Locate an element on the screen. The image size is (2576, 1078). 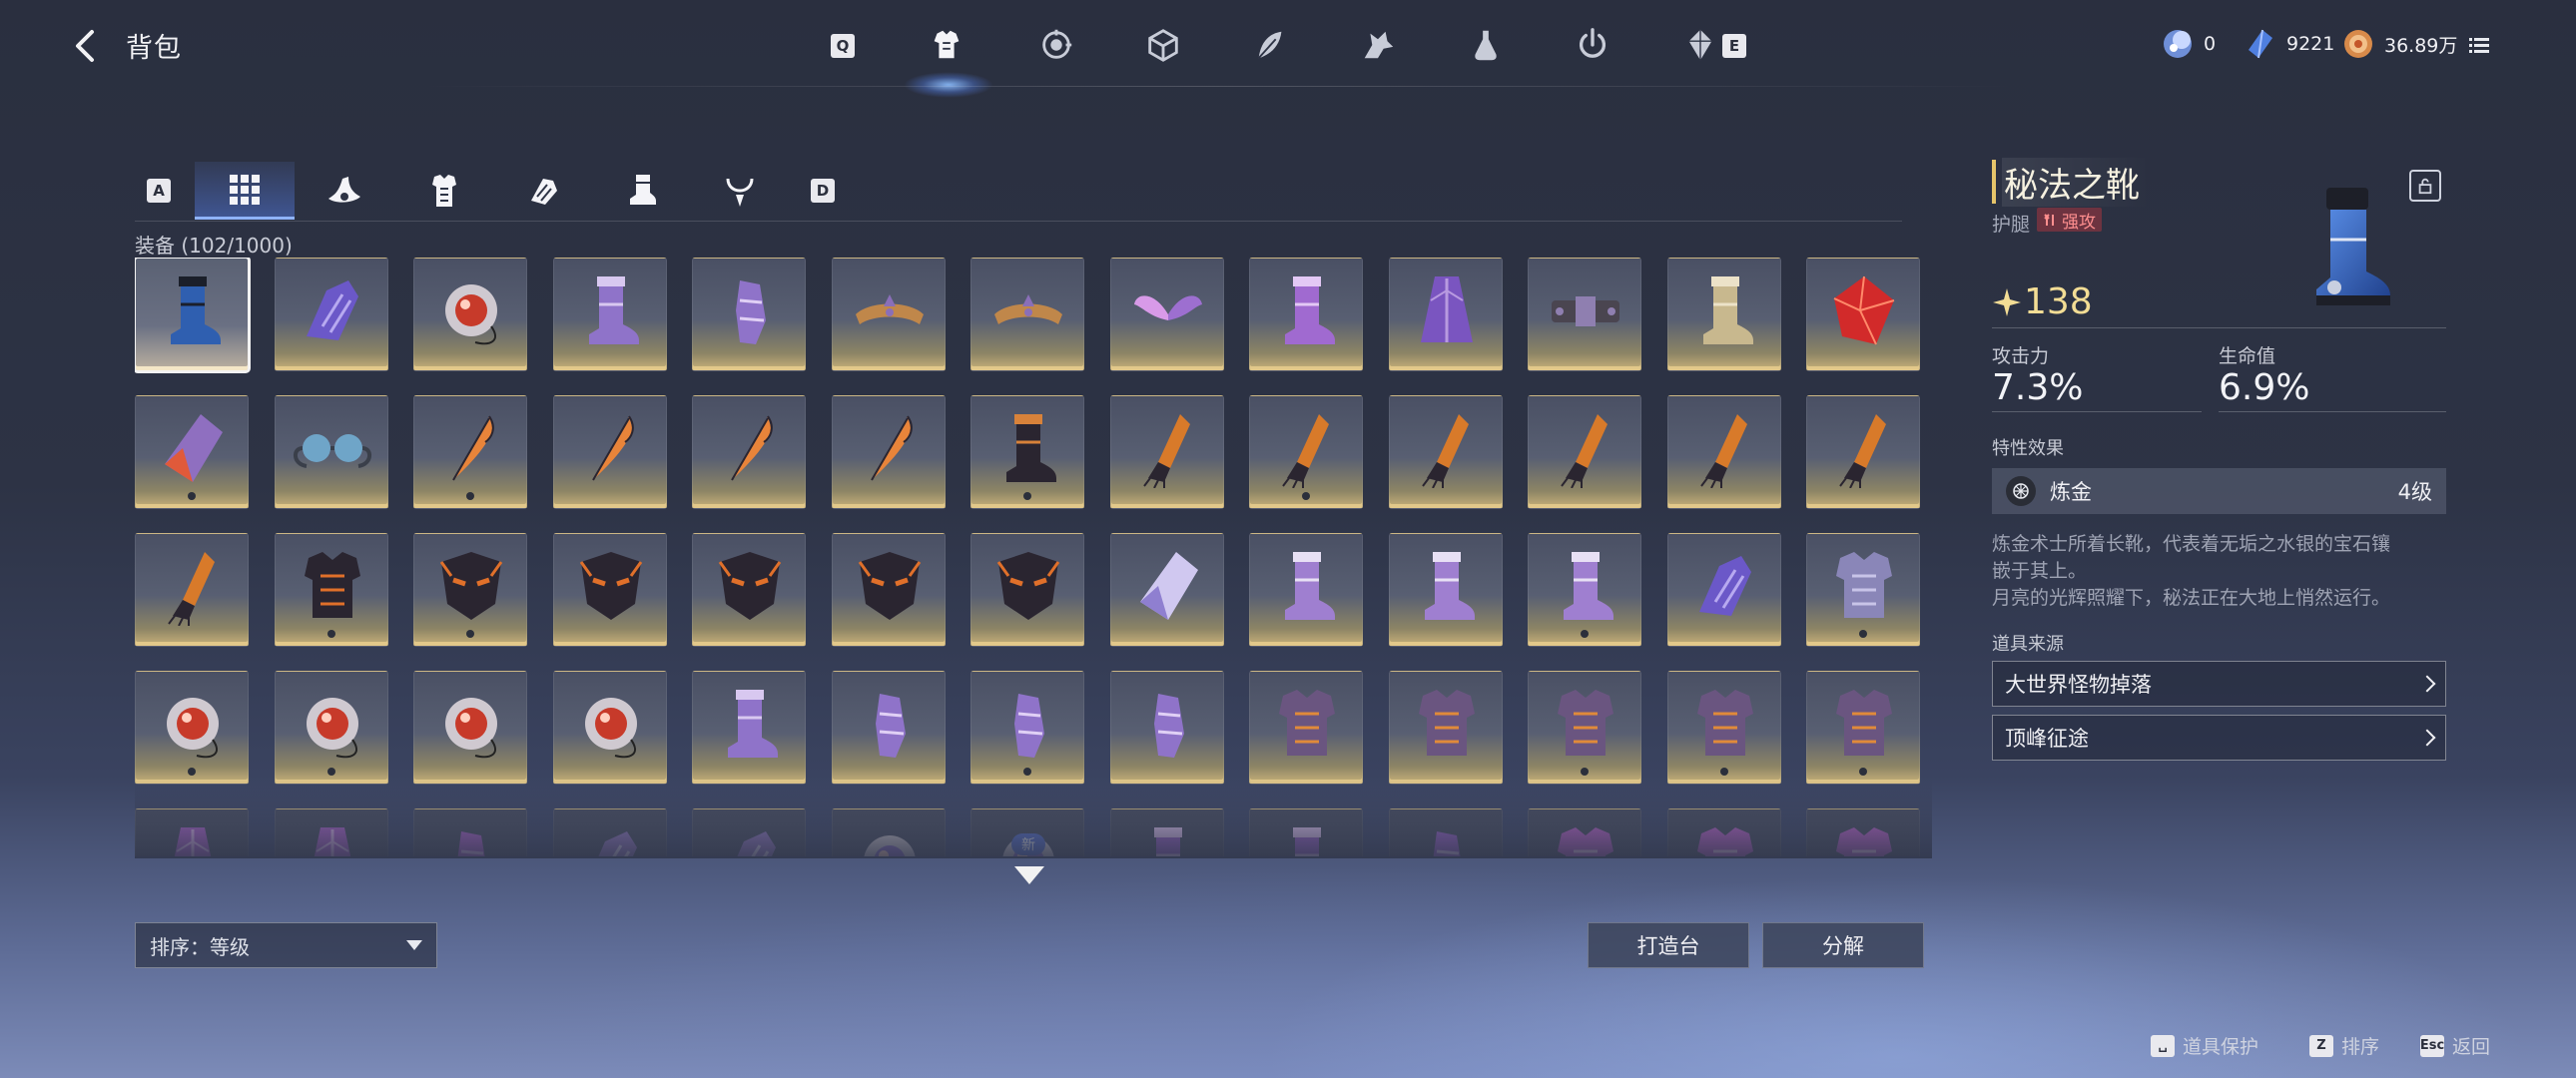
sort-dropdown: 排序：等级 is located at coordinates (286, 945).